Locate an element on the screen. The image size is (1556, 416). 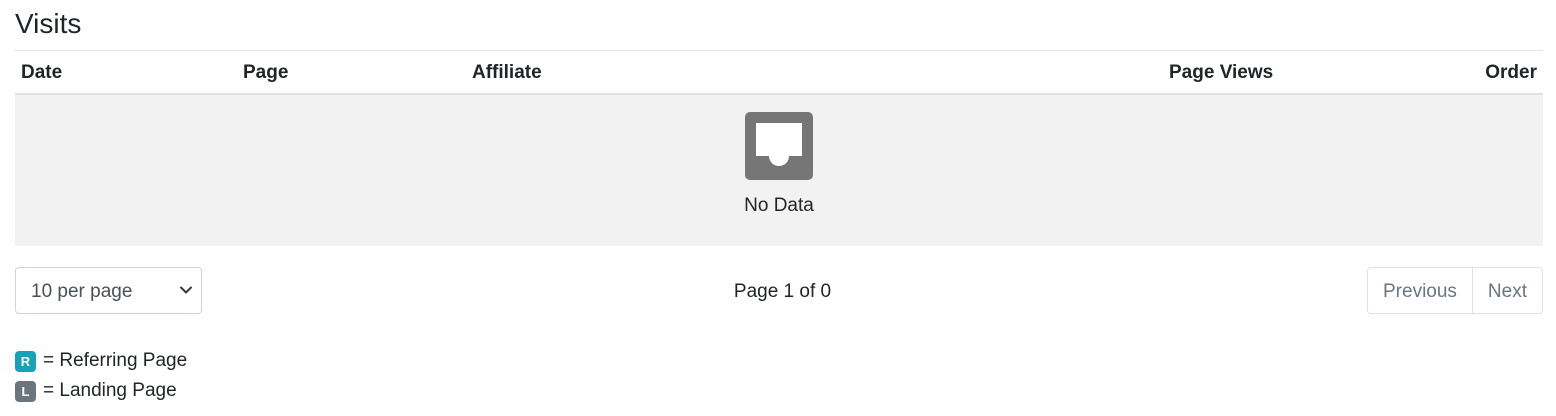
per-page-select: 10 per page is located at coordinates (108, 290).